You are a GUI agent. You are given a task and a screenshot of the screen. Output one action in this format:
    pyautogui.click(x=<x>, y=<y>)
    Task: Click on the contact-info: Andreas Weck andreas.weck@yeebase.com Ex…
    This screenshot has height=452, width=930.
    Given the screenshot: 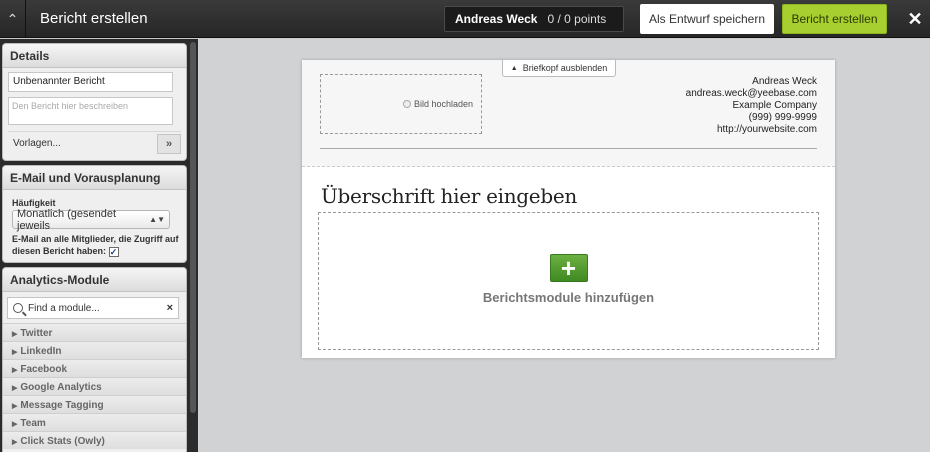 What is the action you would take?
    pyautogui.click(x=751, y=106)
    